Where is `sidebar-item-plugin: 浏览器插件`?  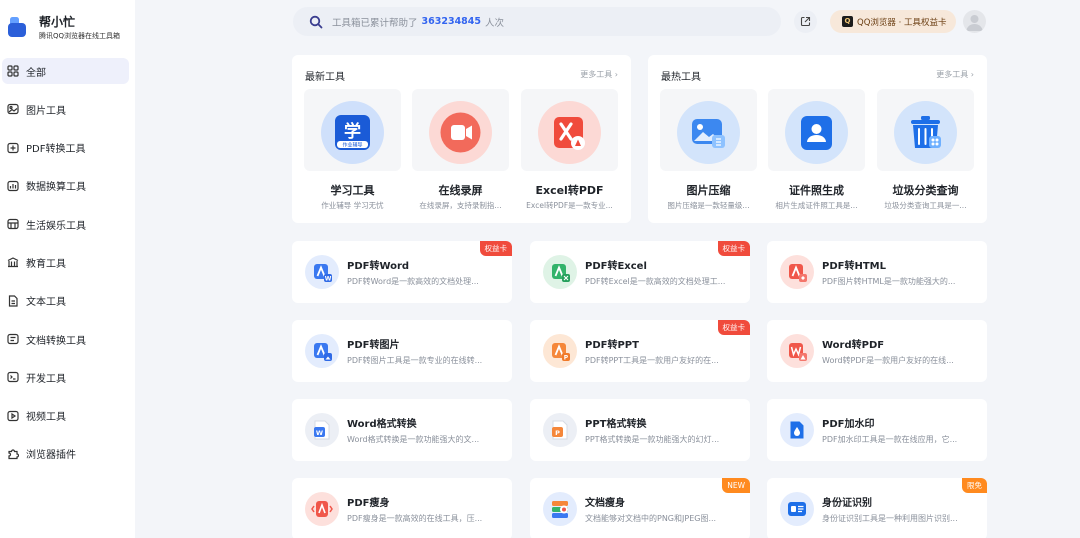 sidebar-item-plugin: 浏览器插件 is located at coordinates (65, 454).